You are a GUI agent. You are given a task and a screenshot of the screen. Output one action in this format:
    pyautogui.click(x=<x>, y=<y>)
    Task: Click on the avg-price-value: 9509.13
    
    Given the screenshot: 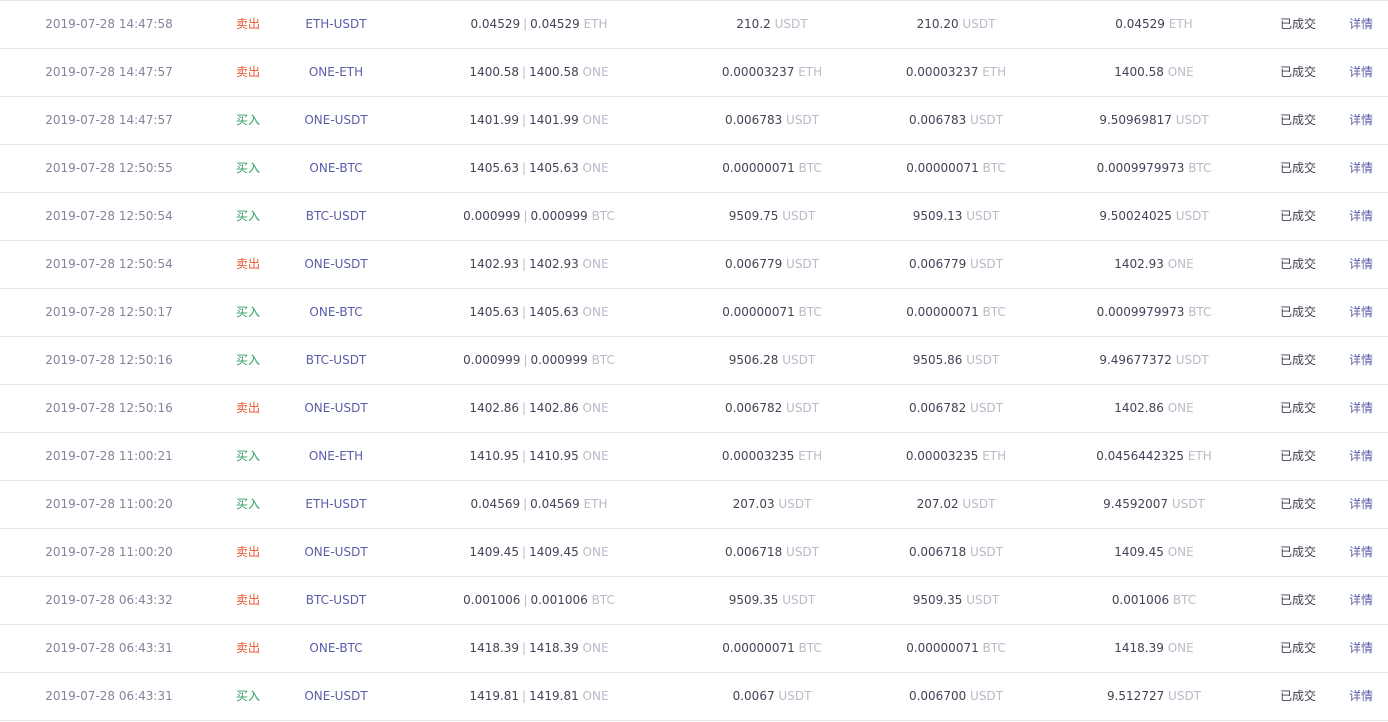 What is the action you would take?
    pyautogui.click(x=937, y=216)
    